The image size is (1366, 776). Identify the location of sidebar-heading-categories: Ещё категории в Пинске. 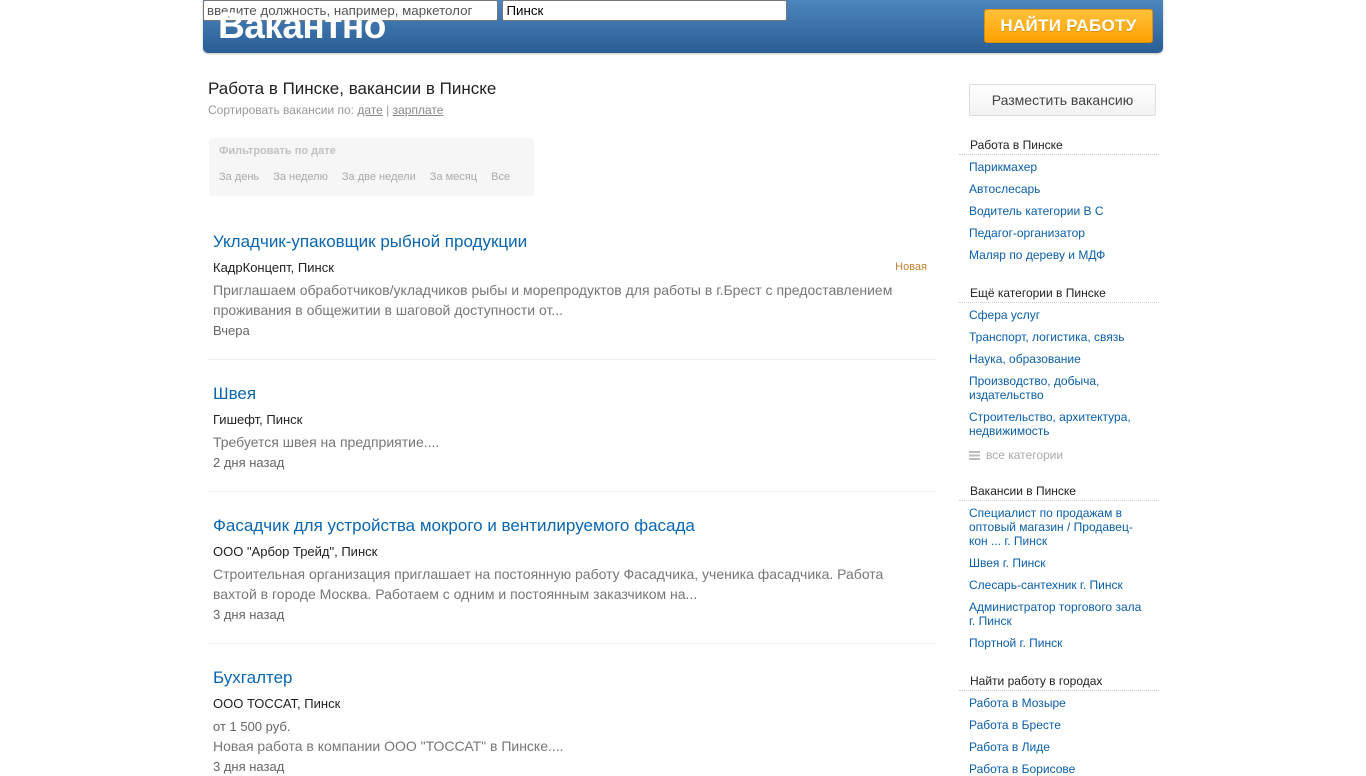
(1059, 294).